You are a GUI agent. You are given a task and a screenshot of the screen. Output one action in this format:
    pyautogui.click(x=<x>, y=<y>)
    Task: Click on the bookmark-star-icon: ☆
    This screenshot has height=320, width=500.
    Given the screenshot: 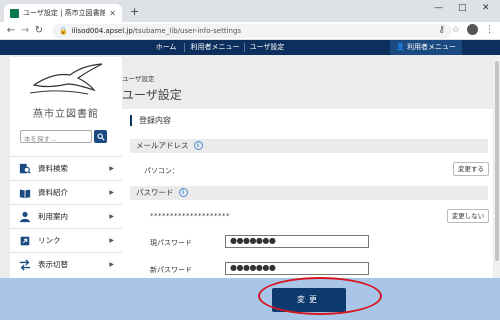 What is the action you would take?
    pyautogui.click(x=456, y=30)
    